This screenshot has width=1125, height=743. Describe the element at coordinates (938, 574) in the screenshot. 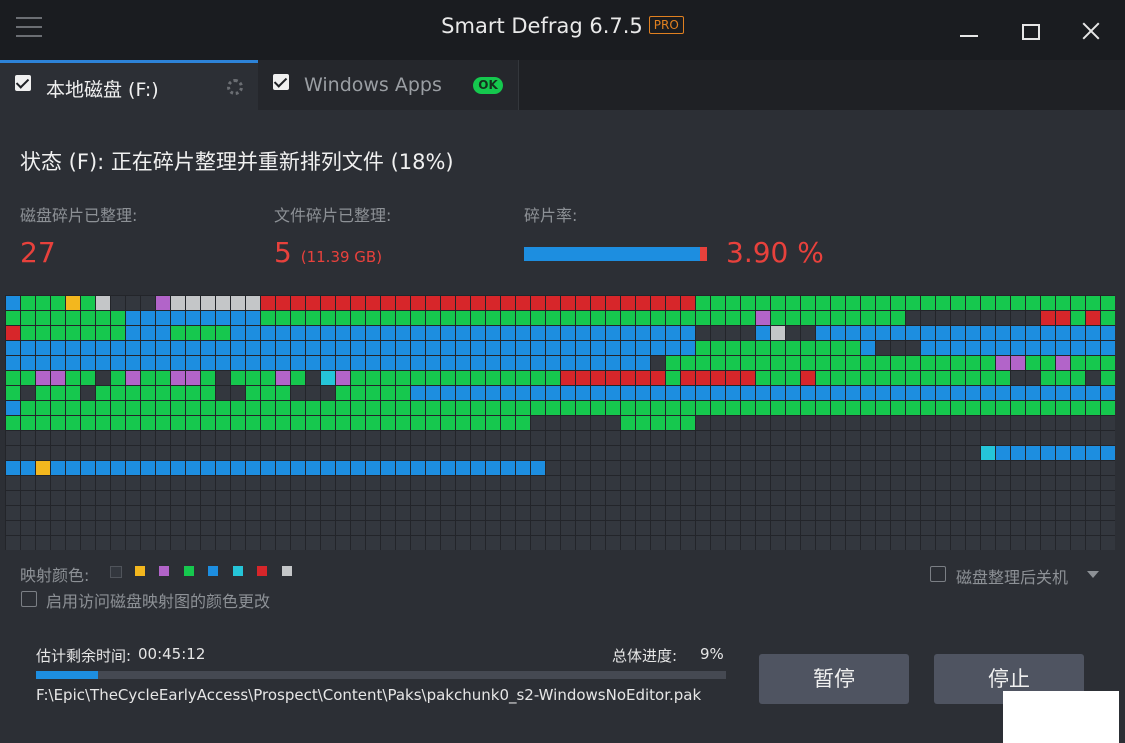

I see `shutdown-checkbox` at that location.